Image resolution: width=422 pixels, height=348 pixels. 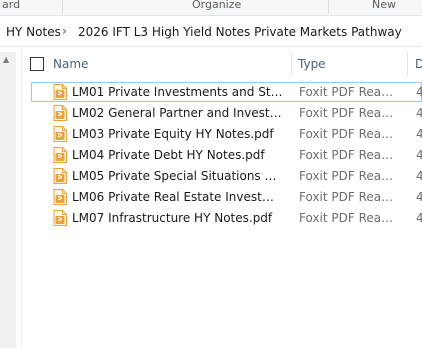 What do you see at coordinates (178, 134) in the screenshot?
I see `file-name: LM03 Private Equity HY Notes.pdf` at bounding box center [178, 134].